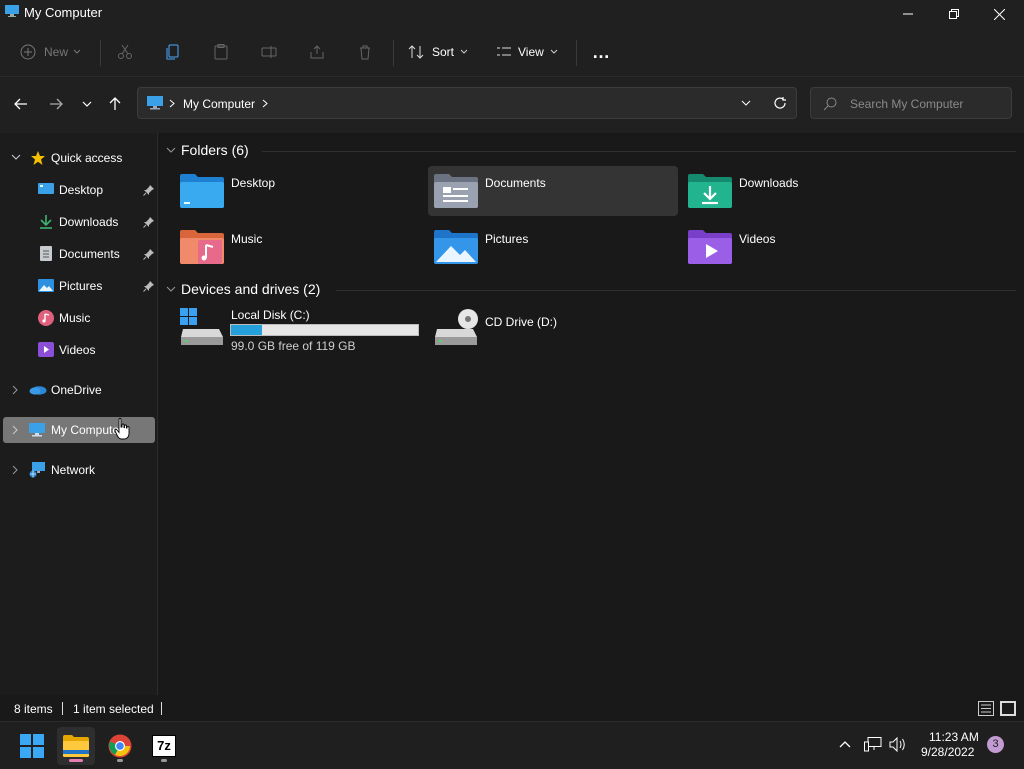  I want to click on share-button, so click(317, 52).